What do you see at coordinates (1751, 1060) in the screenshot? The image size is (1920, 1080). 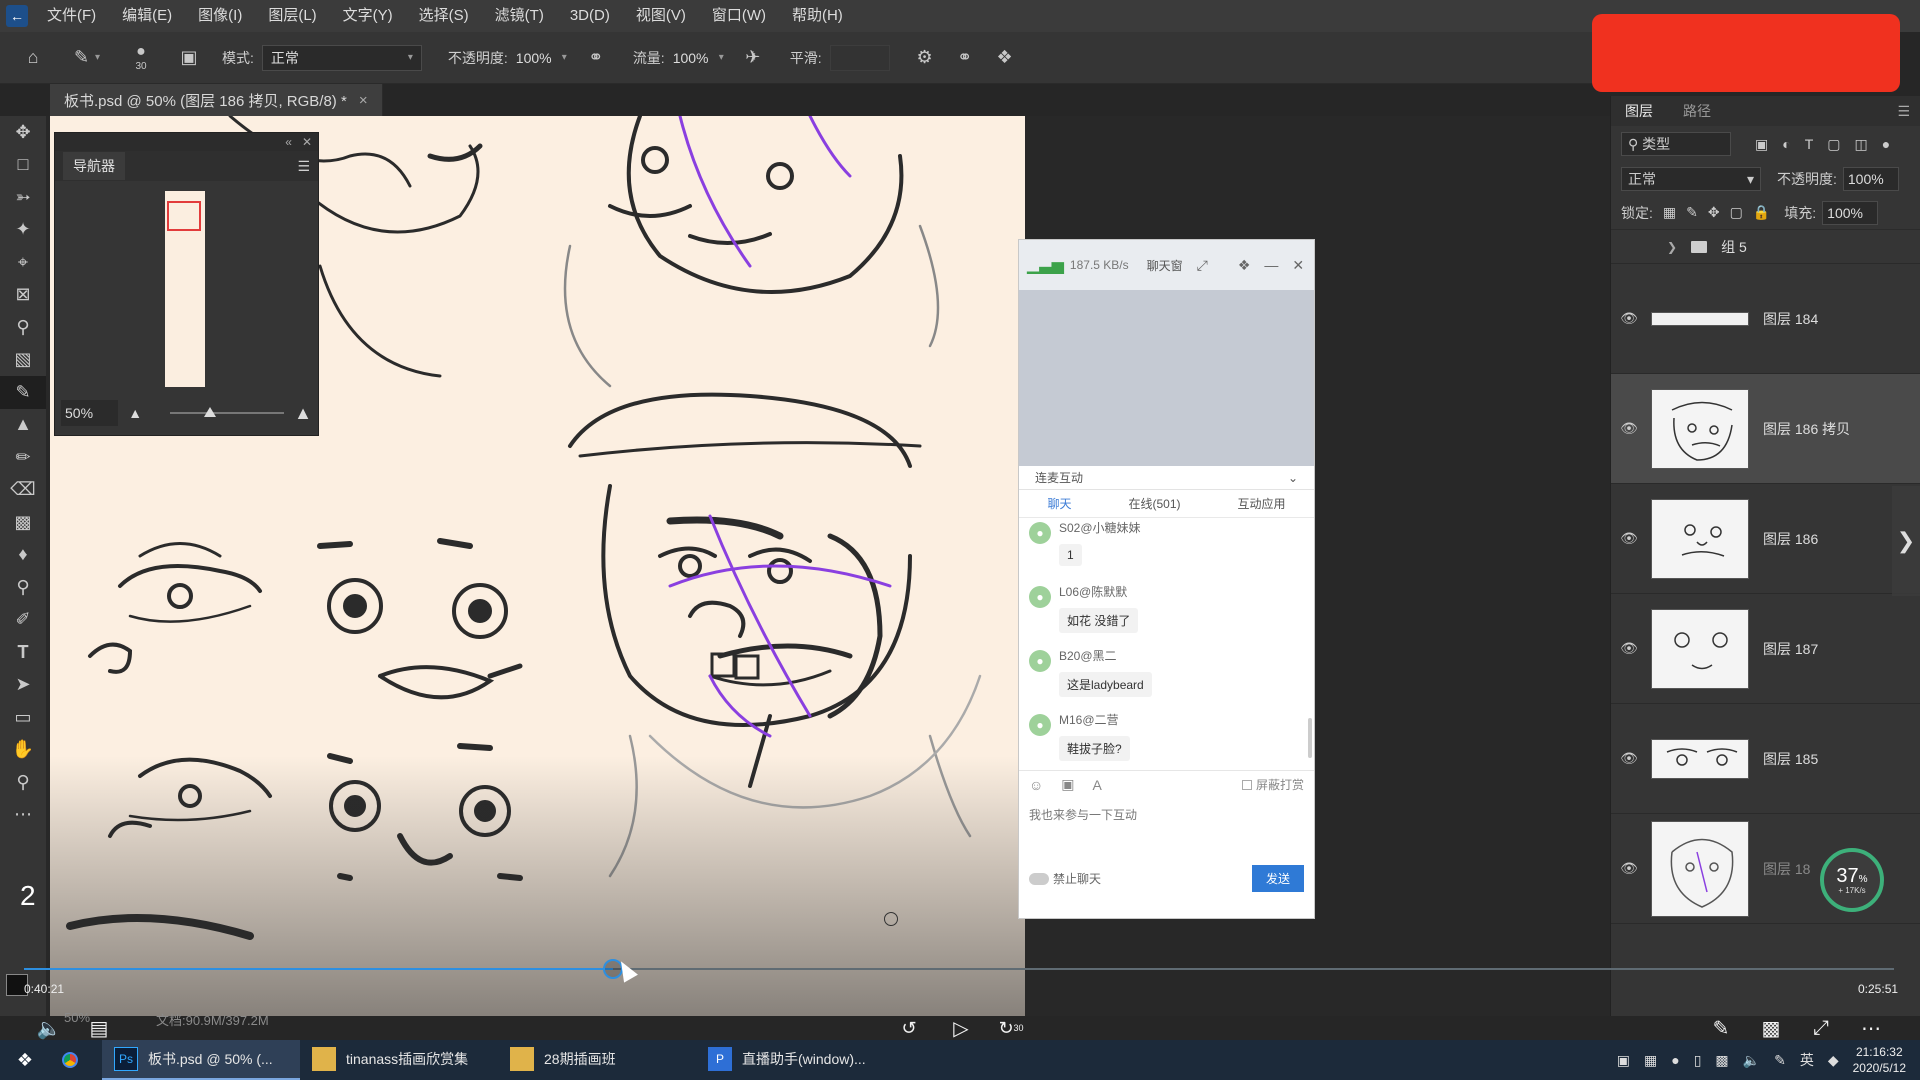 I see `tray-volume-icon: 🔈` at bounding box center [1751, 1060].